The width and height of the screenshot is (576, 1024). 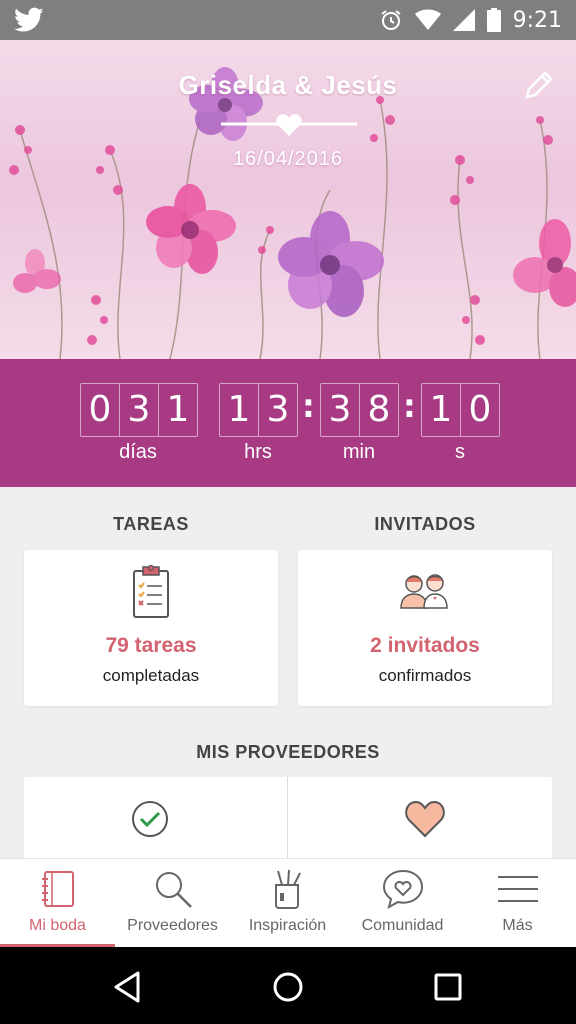 What do you see at coordinates (463, 20) in the screenshot?
I see `signal-icon` at bounding box center [463, 20].